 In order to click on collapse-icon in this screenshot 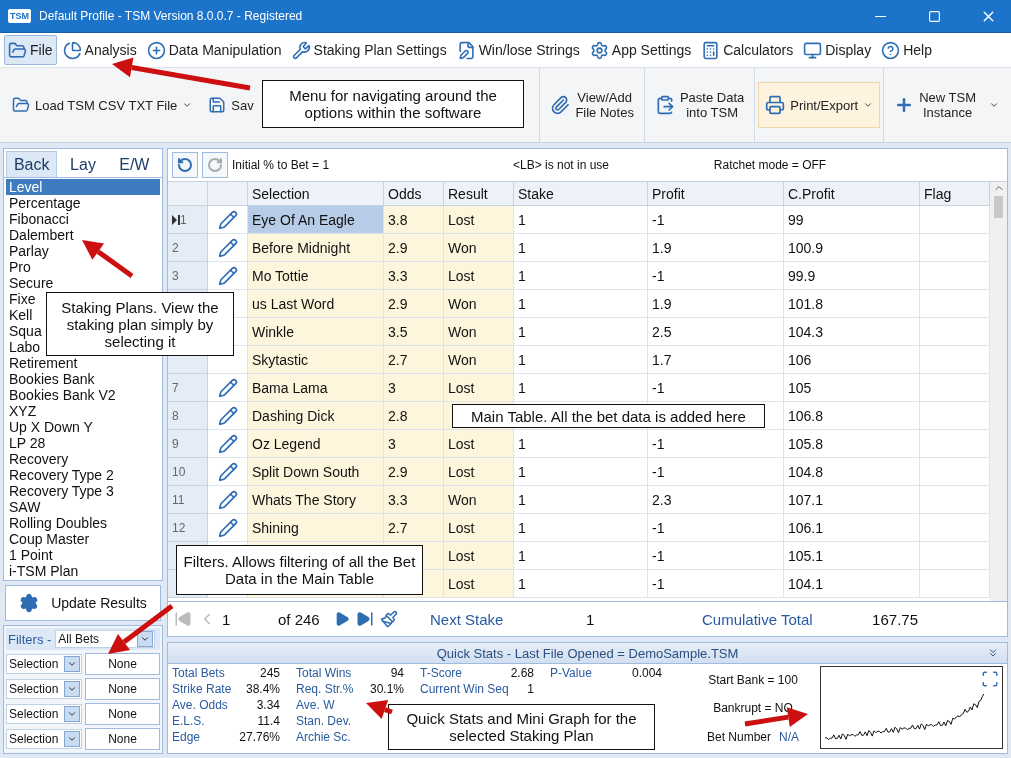, I will do `click(993, 653)`.